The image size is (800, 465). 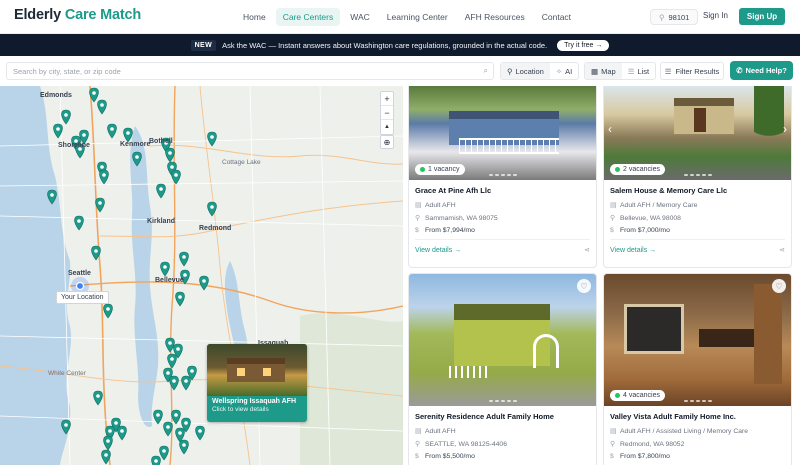 I want to click on listing-title: Serenity Residence Adult Family Home, so click(x=502, y=416).